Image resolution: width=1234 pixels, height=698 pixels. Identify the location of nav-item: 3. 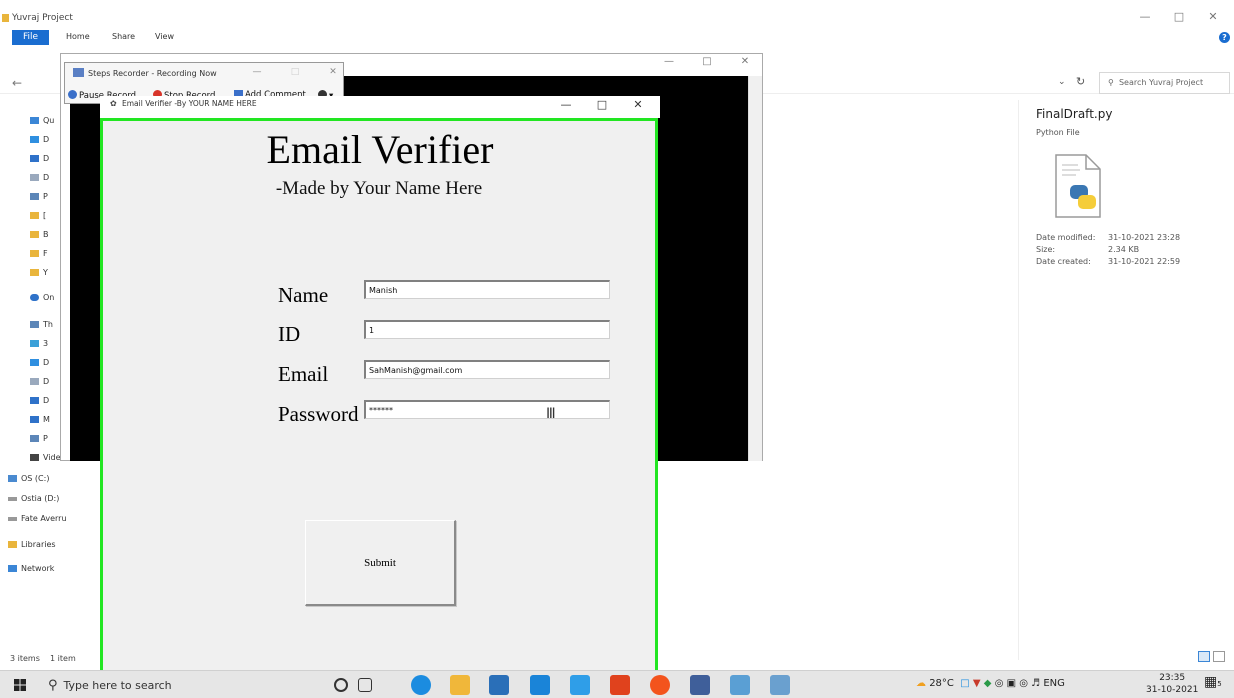
(39, 343).